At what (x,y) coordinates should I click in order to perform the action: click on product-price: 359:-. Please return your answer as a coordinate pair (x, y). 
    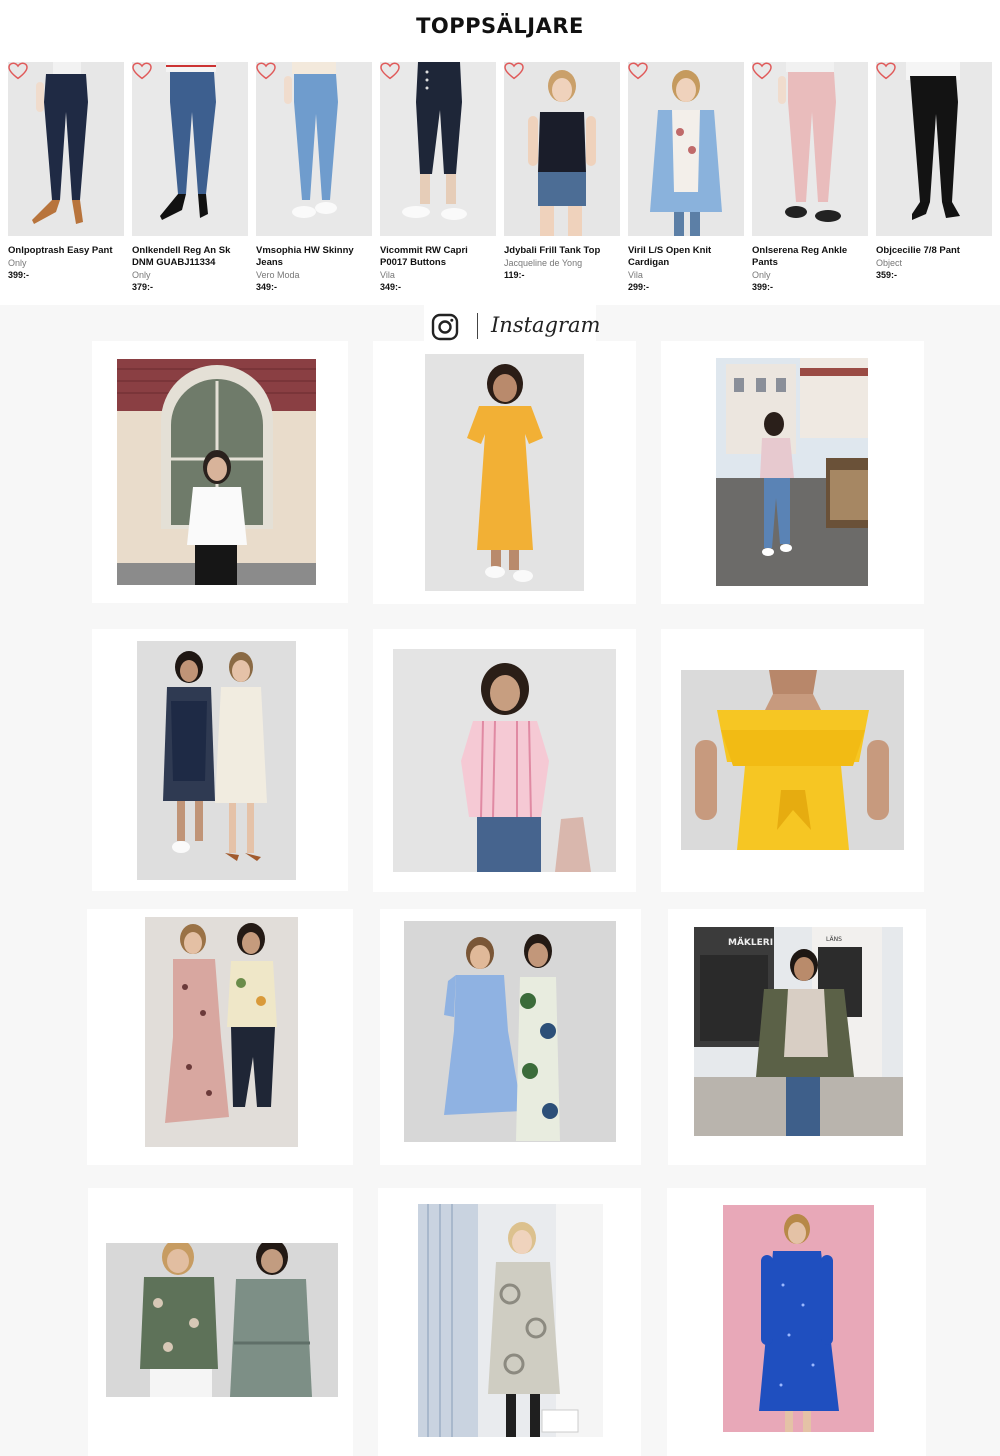
    Looking at the image, I should click on (887, 275).